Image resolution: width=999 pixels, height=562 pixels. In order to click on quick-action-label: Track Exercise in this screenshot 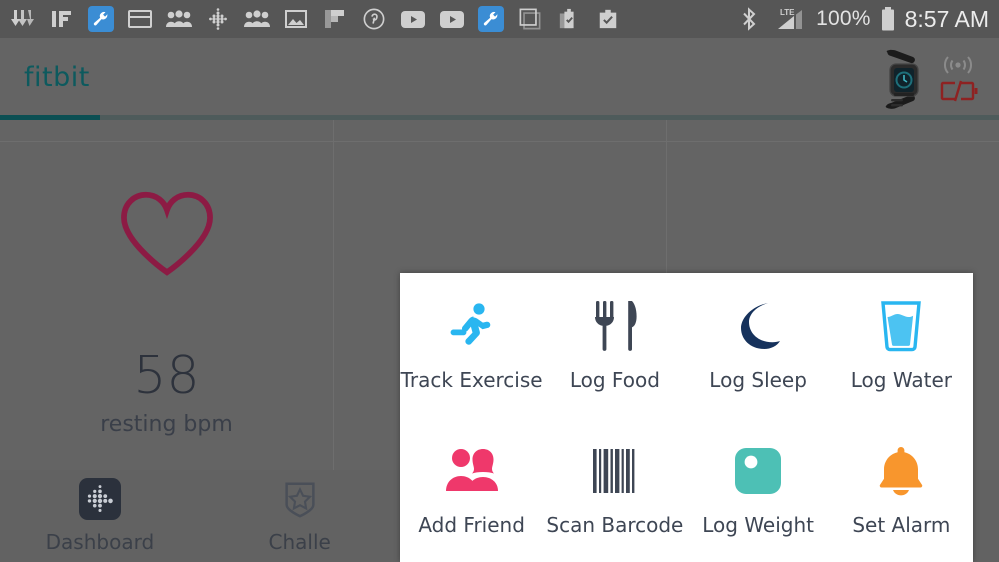, I will do `click(471, 380)`.